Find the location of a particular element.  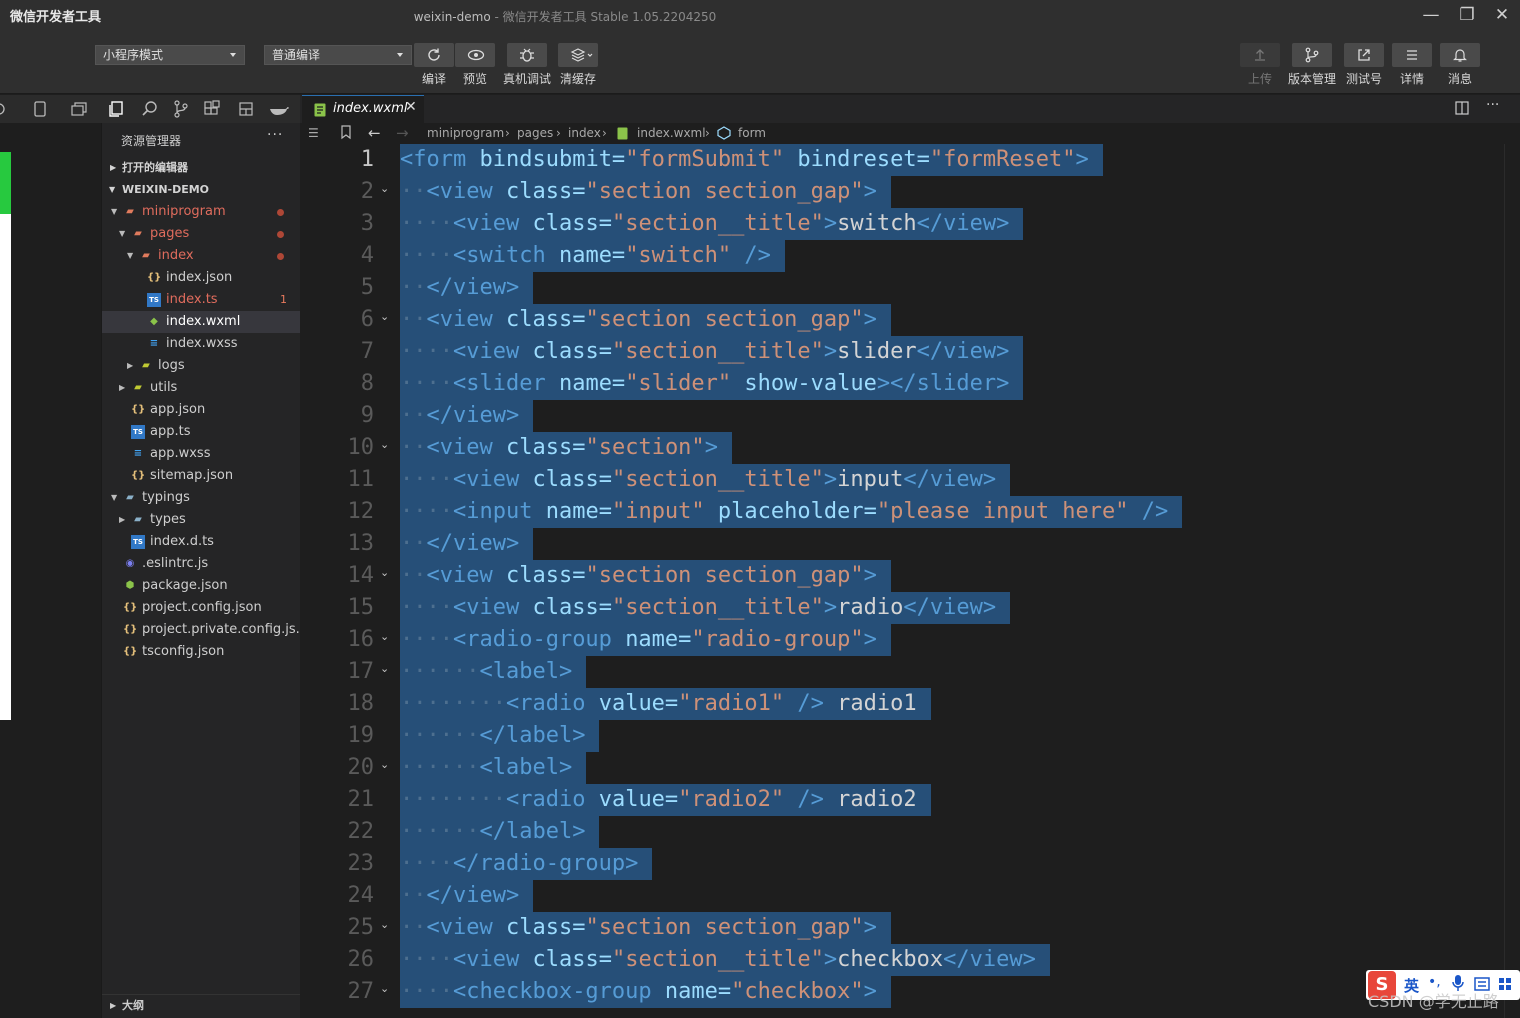

preview-button is located at coordinates (475, 55).